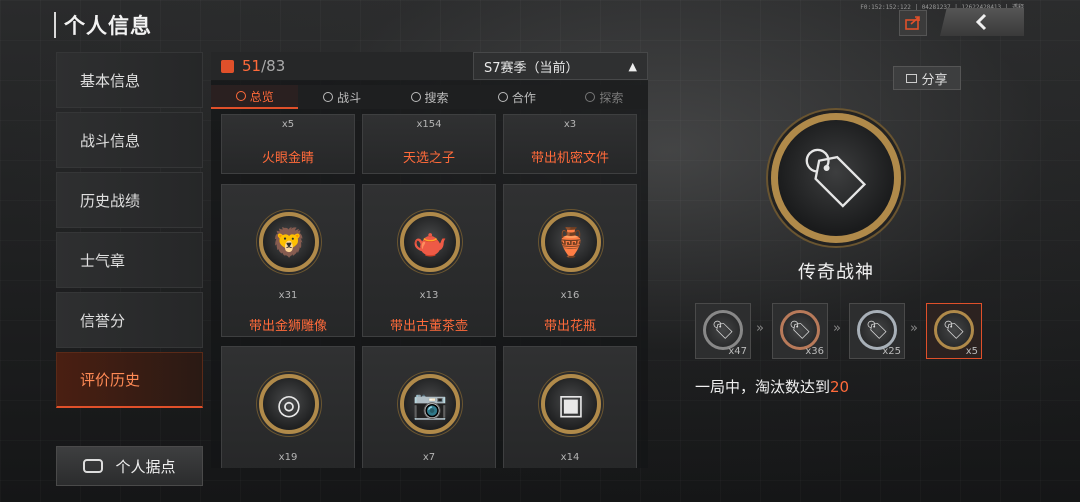 Image resolution: width=1080 pixels, height=502 pixels. I want to click on achievement-description: 一局中，淘汰数达到20, so click(772, 386).